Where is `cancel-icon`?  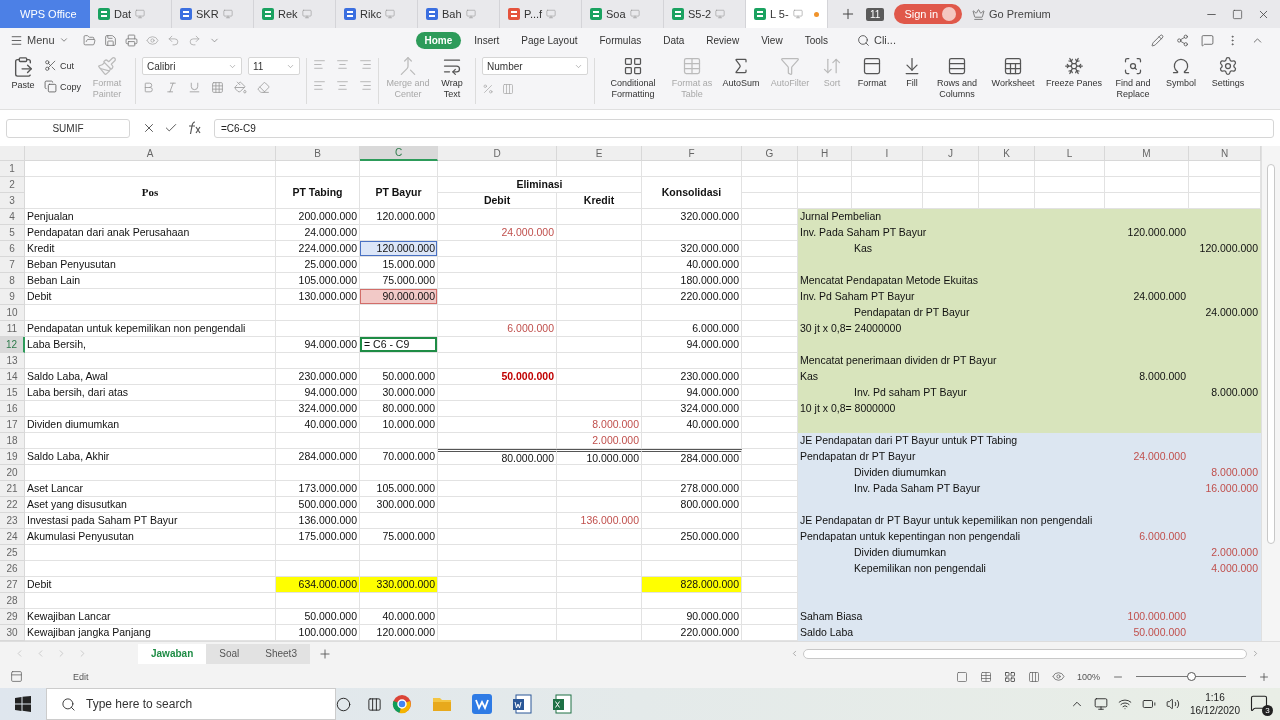 cancel-icon is located at coordinates (149, 128).